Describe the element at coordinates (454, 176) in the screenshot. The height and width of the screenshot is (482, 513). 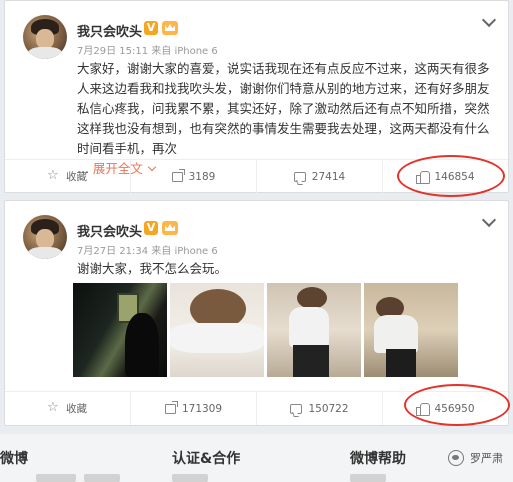
I see `like-count: 146854` at that location.